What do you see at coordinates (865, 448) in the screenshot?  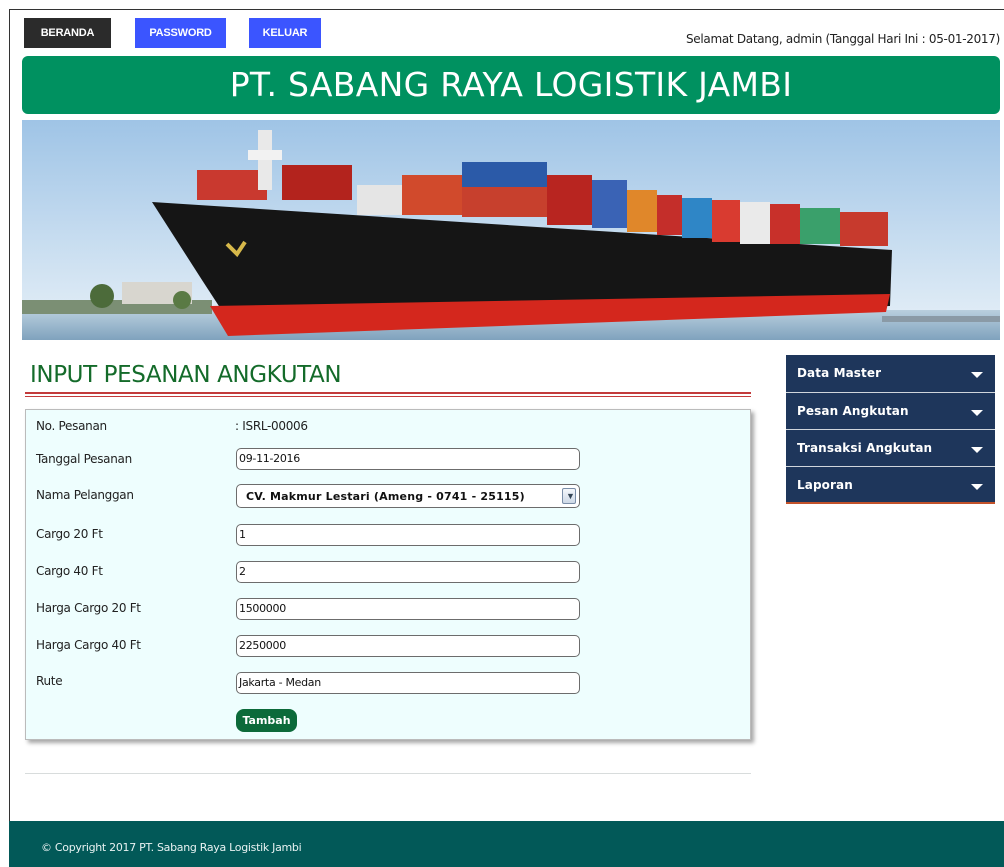 I see `sidebar-item-label: Transaksi Angkutan` at bounding box center [865, 448].